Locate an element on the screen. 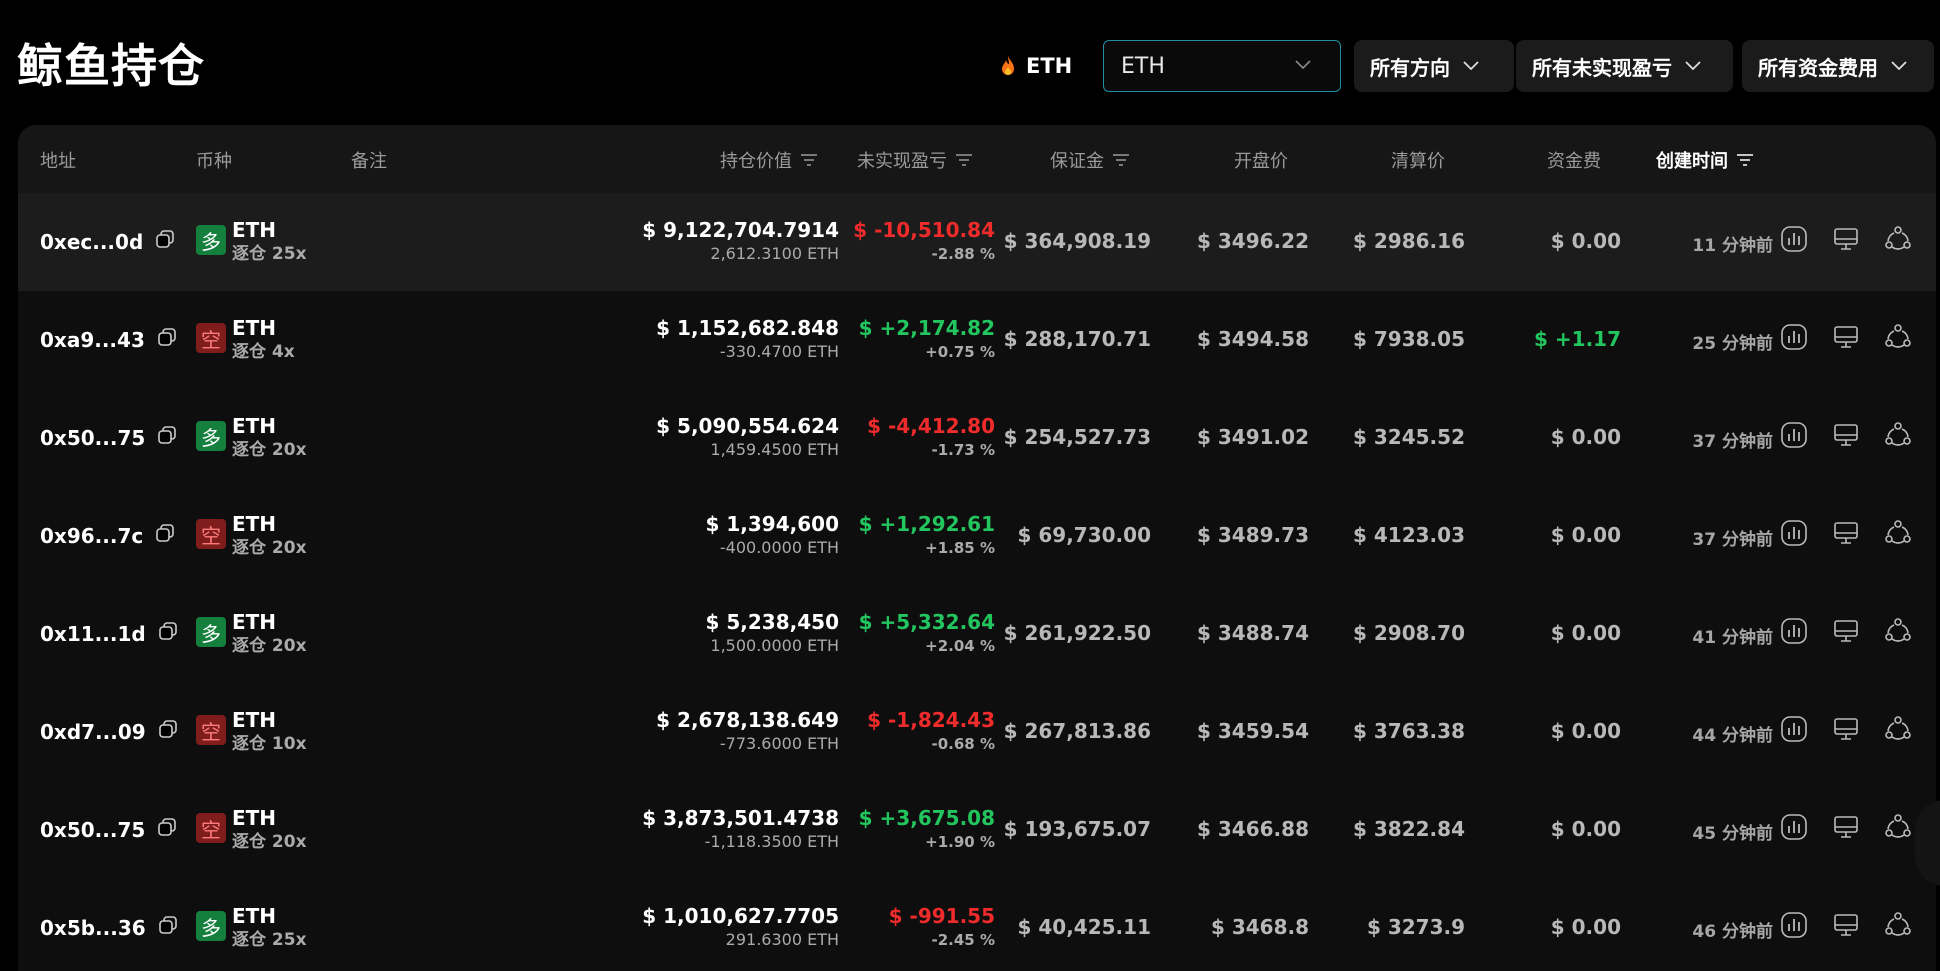 The image size is (1940, 971). pnl-cell: $ +5,332.64 +2.04 % is located at coordinates (927, 633).